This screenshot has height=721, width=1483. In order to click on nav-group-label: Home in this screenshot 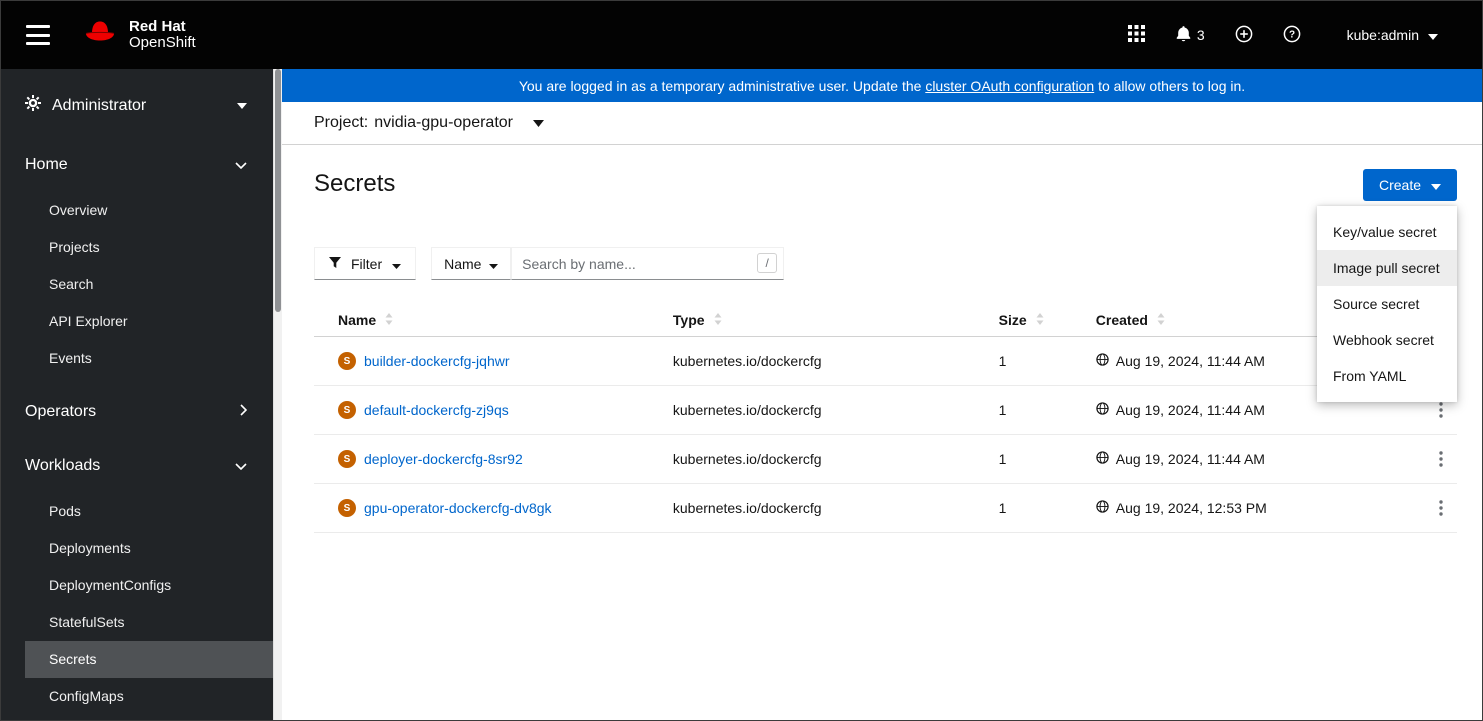, I will do `click(46, 164)`.